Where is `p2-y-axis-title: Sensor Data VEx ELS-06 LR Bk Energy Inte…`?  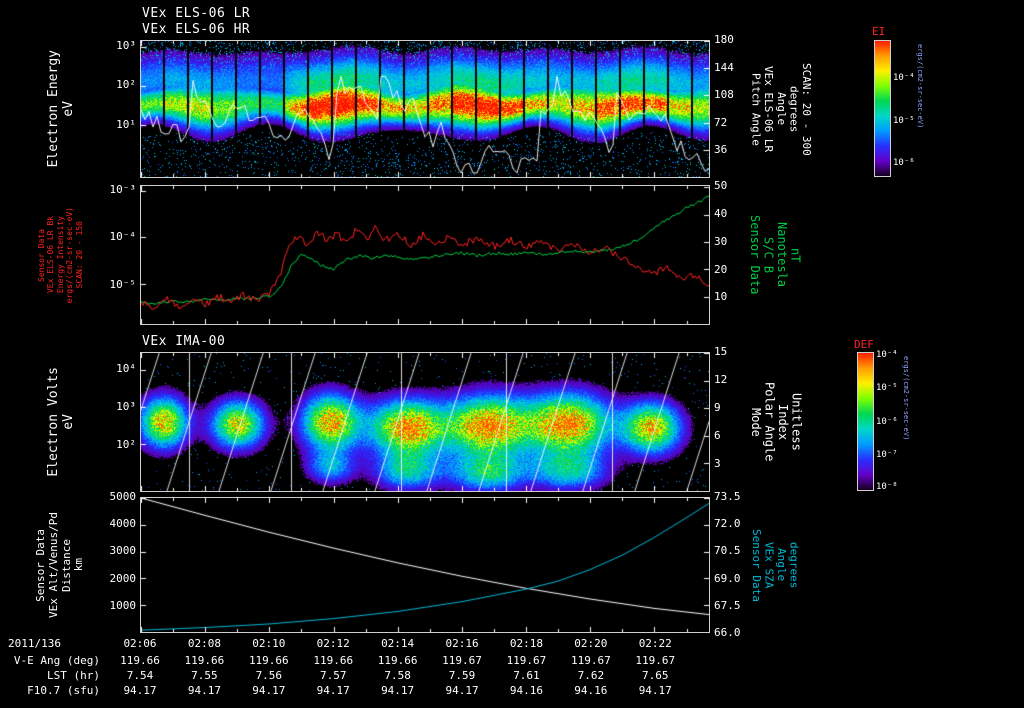
p2-y-axis-title: Sensor Data VEx ELS-06 LR Bk Energy Inte… is located at coordinates (61, 255).